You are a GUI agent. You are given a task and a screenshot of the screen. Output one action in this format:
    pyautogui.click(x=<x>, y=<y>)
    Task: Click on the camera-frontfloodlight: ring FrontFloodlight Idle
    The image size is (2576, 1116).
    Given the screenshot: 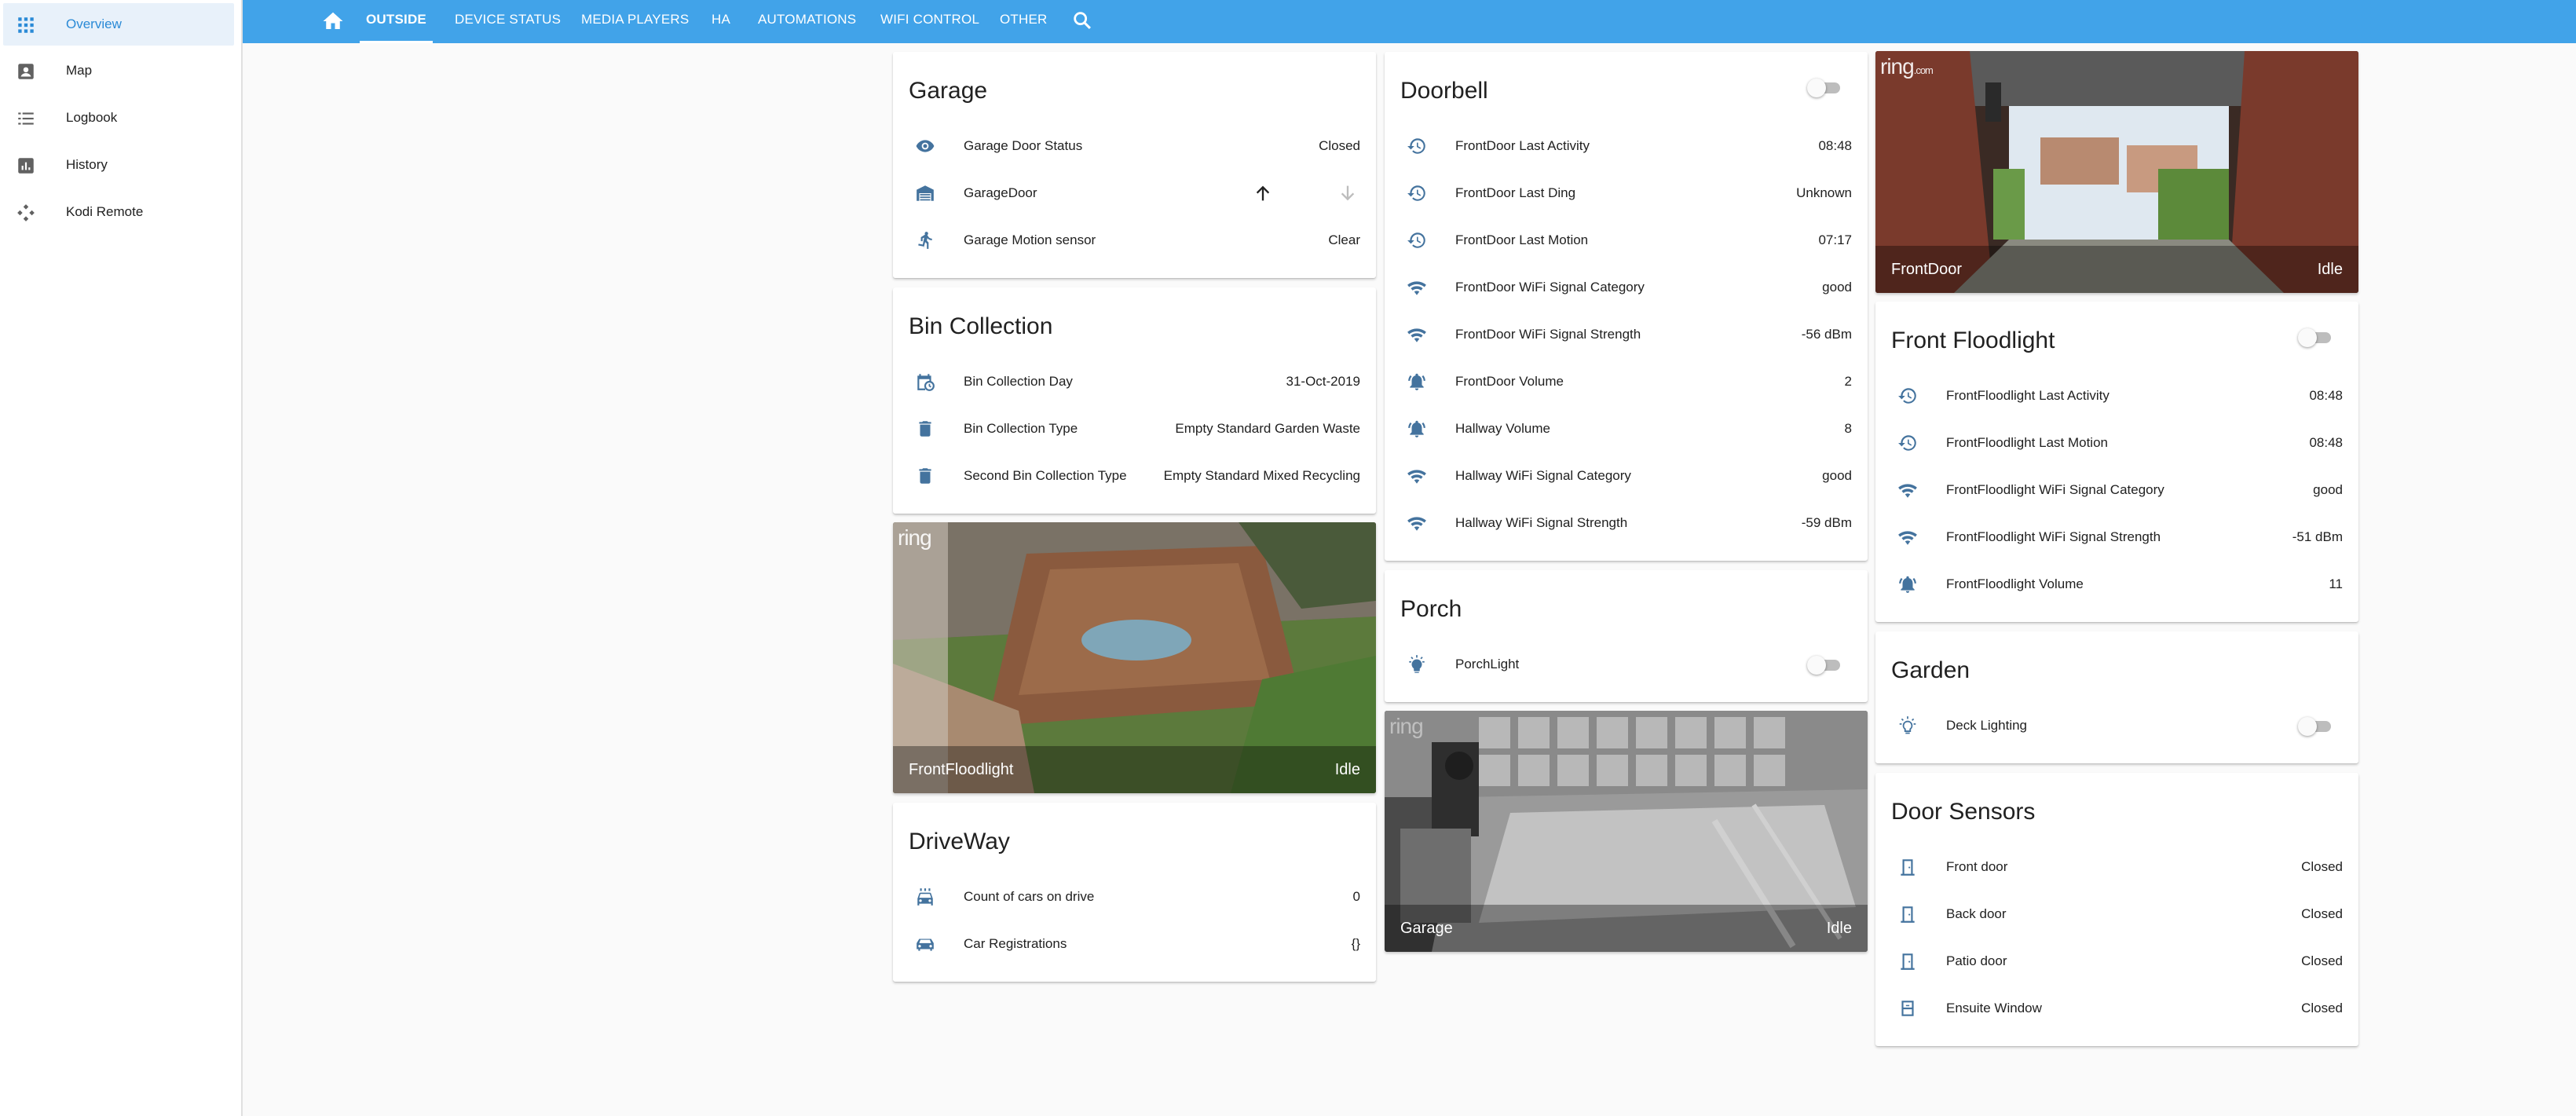 What is the action you would take?
    pyautogui.click(x=1135, y=657)
    